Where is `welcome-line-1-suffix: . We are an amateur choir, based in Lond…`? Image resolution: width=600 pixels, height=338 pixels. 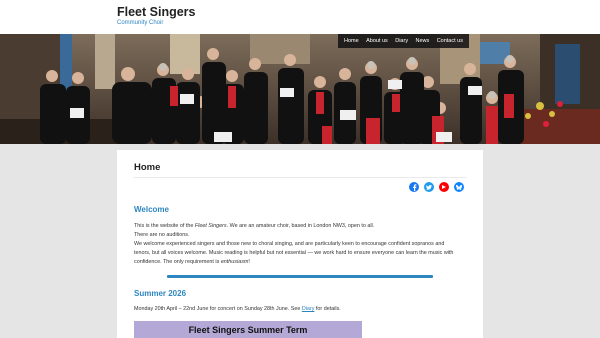
welcome-line-1-suffix: . We are an amateur choir, based in Lond… is located at coordinates (300, 226).